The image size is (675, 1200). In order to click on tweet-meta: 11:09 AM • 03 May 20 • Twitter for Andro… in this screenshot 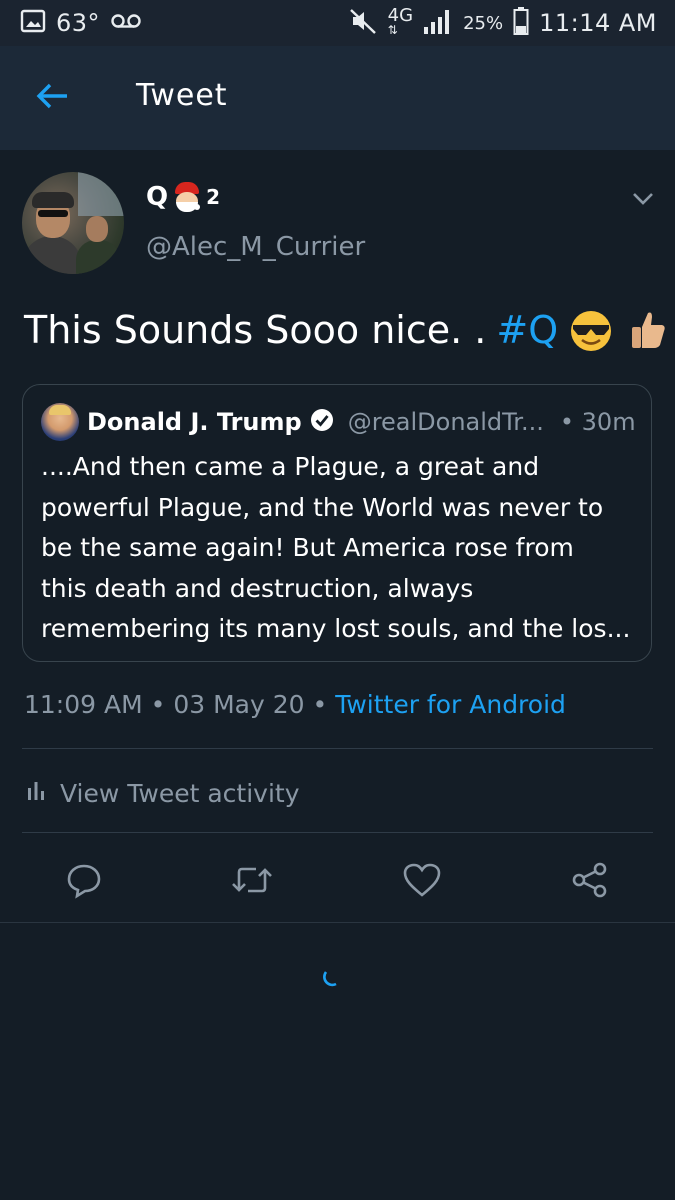, I will do `click(295, 704)`.